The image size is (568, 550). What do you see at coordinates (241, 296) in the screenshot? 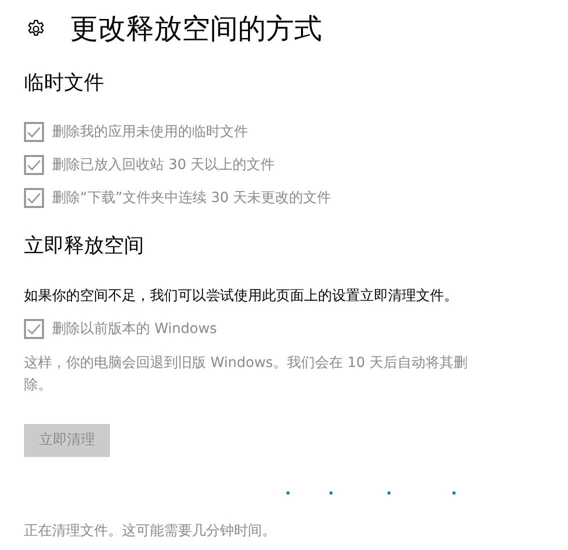
I see `description-text: 如果你的空间不足，我们可以尝试使用此页面上的设置立即清理文件。` at bounding box center [241, 296].